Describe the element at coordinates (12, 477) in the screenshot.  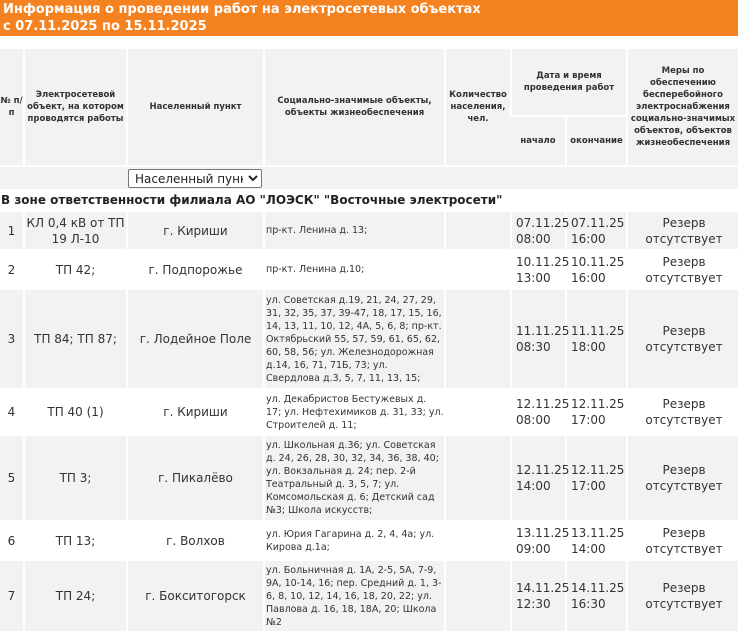
I see `cell-num: 5` at that location.